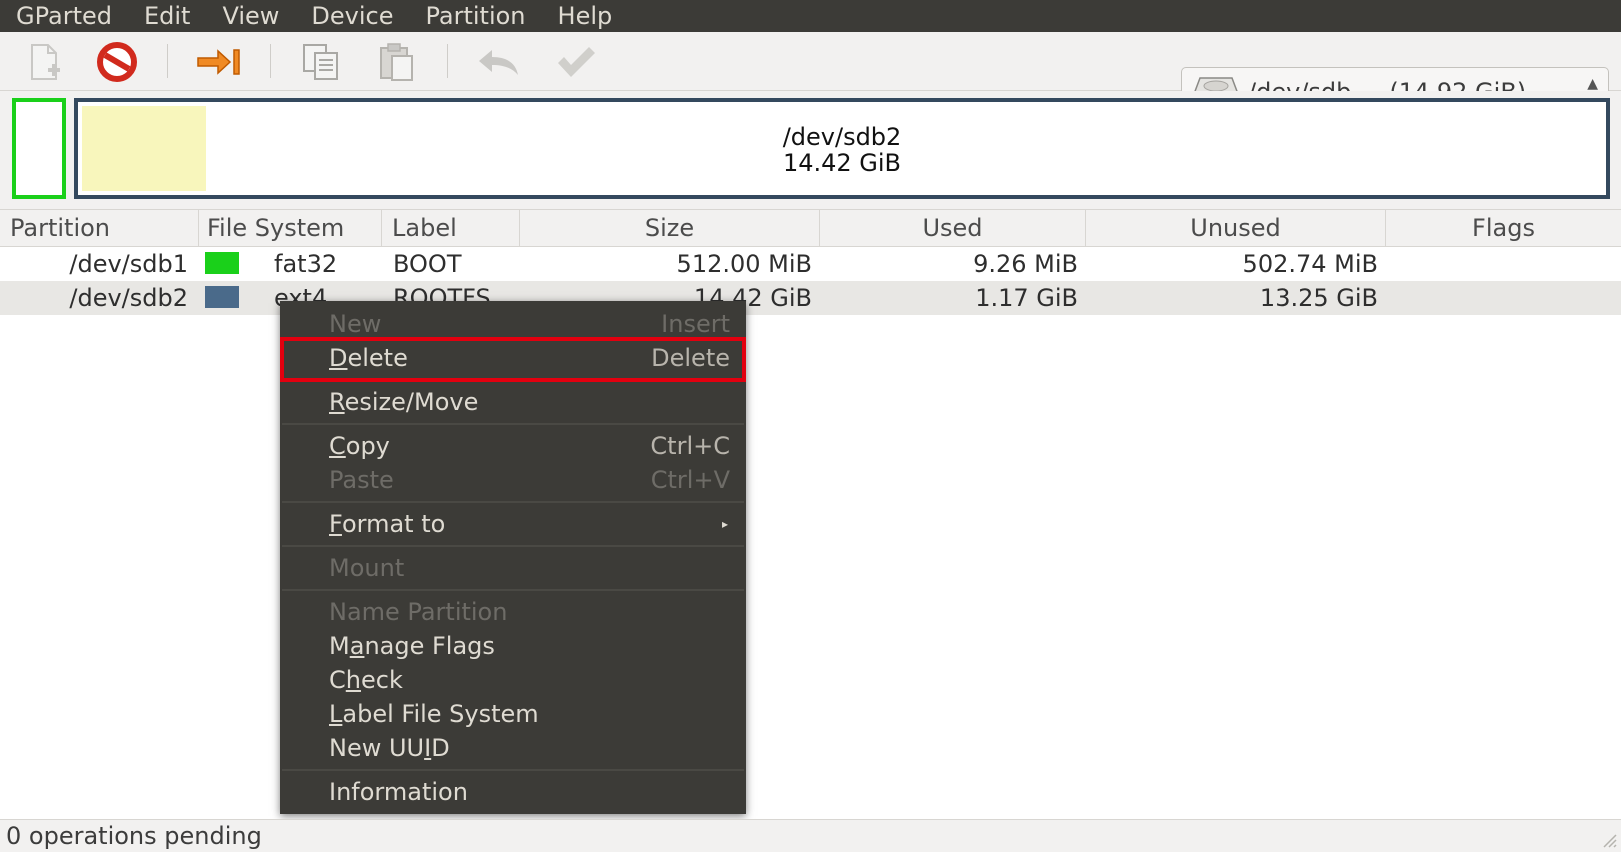 The image size is (1621, 852). I want to click on delete-partition-button, so click(117, 62).